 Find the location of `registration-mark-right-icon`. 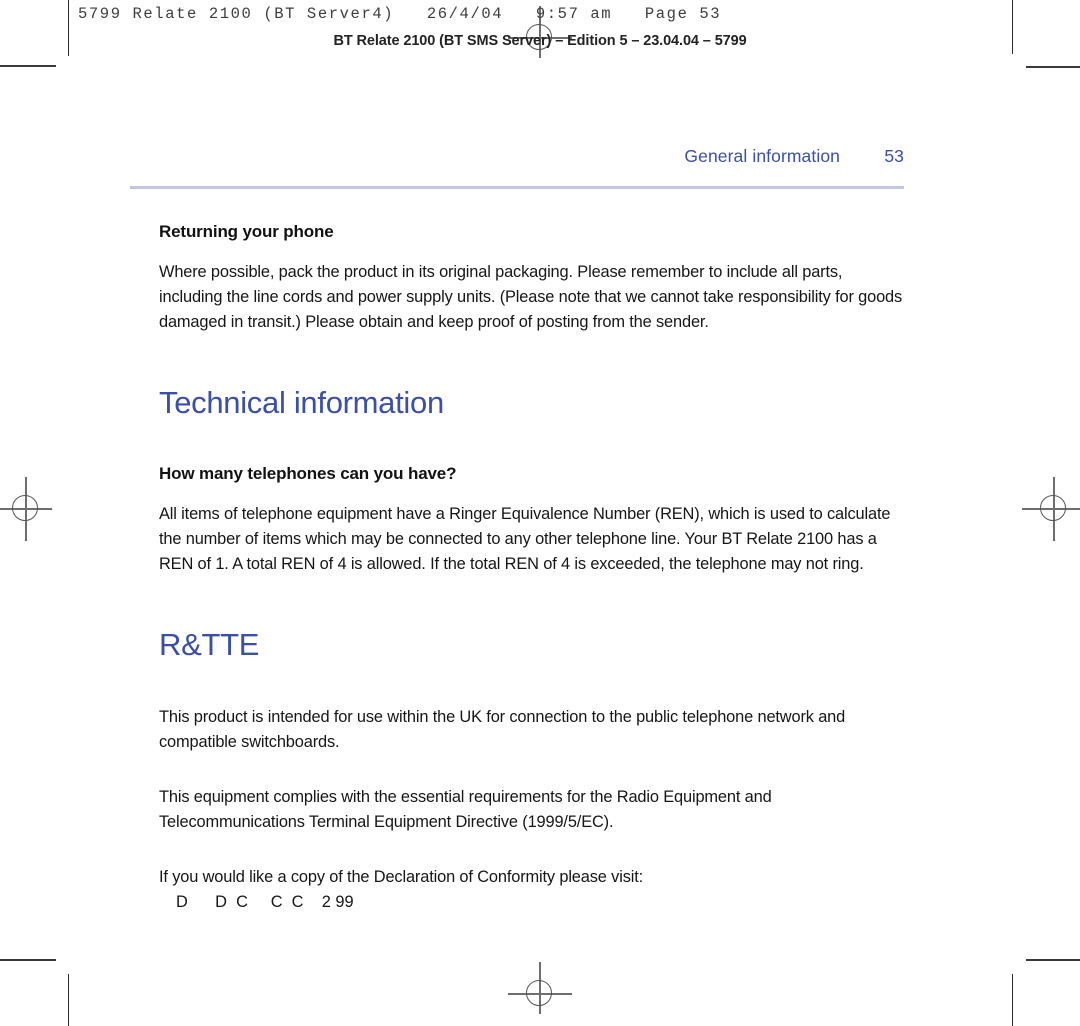

registration-mark-right-icon is located at coordinates (1051, 509).